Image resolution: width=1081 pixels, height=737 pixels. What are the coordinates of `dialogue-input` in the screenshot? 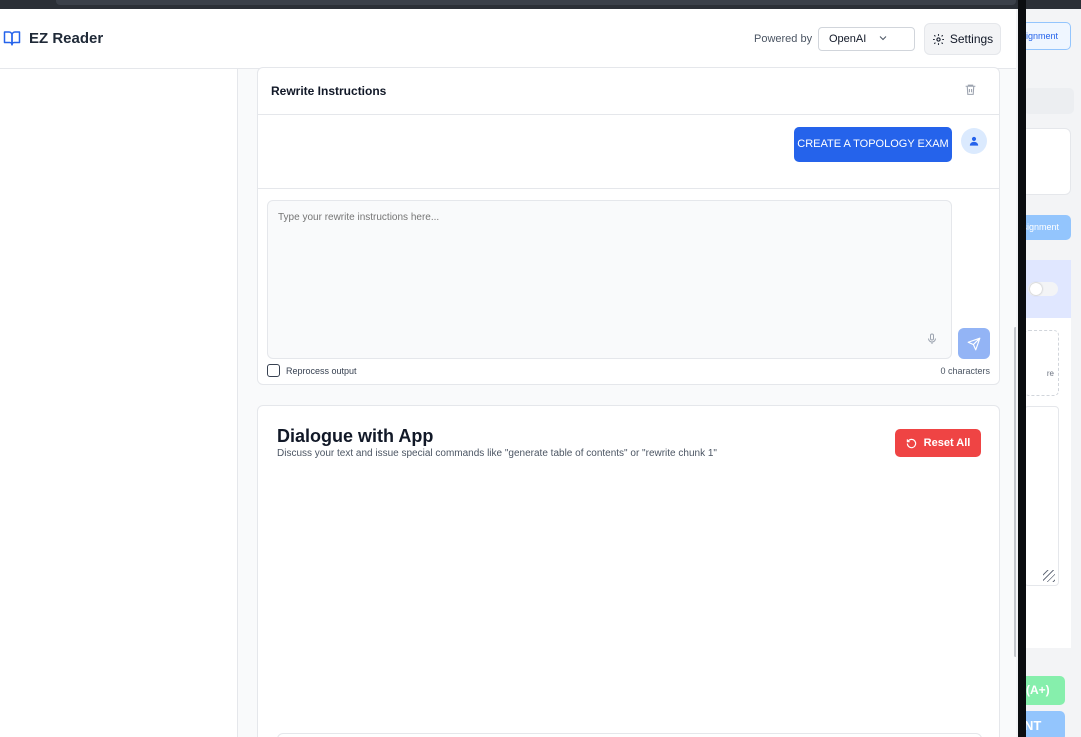 It's located at (629, 735).